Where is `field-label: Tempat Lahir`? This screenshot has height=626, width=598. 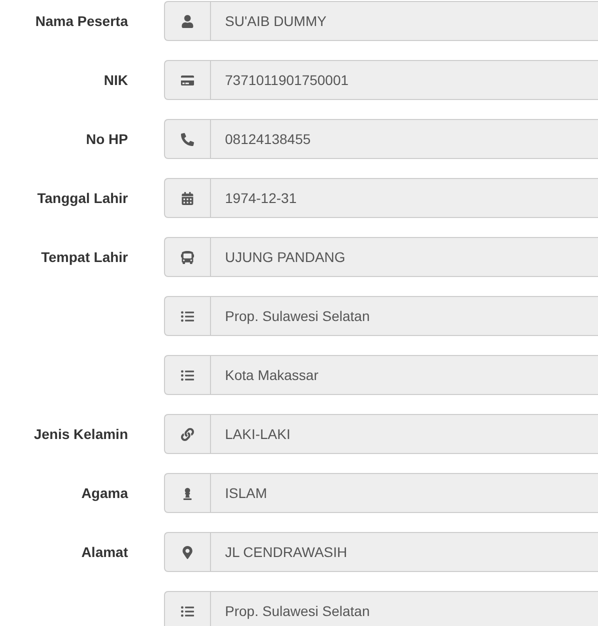 field-label: Tempat Lahir is located at coordinates (84, 257).